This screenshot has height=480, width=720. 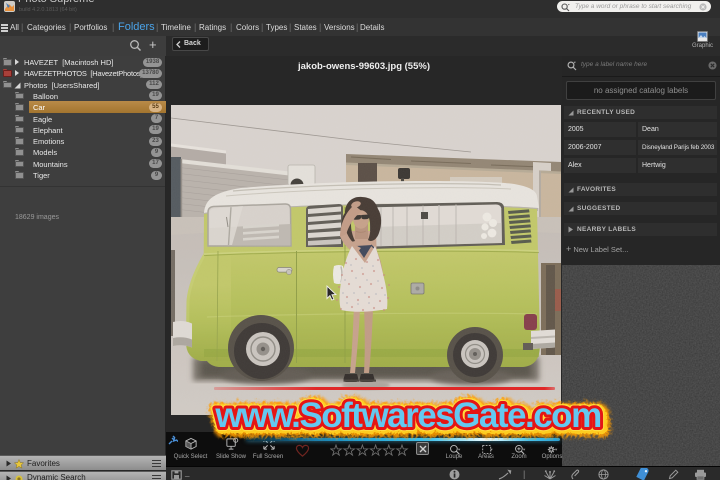 I want to click on svg-text: www.SoftwaresGate.com, so click(x=407, y=415).